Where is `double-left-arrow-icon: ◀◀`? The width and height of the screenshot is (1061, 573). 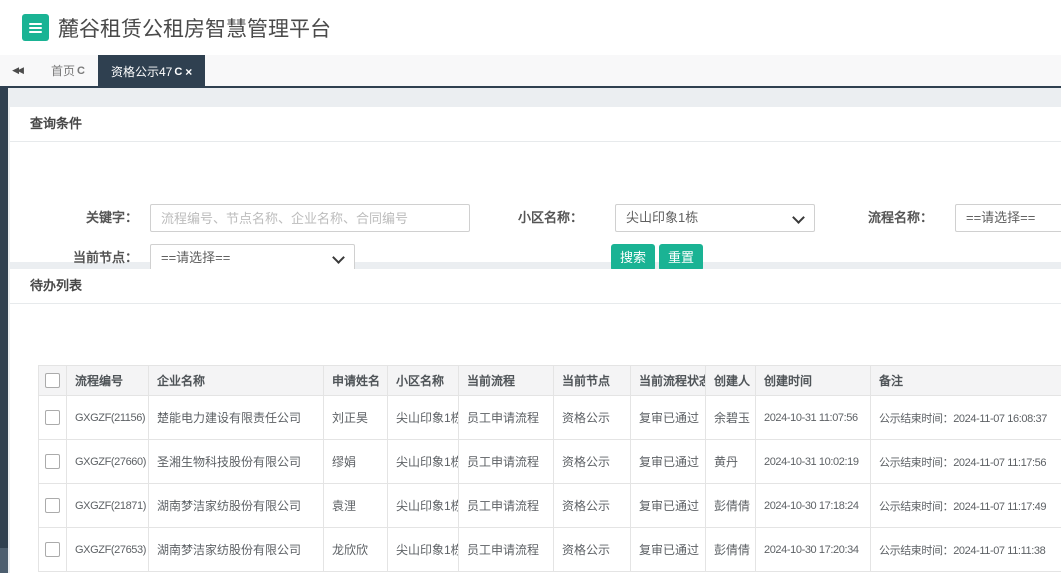 double-left-arrow-icon: ◀◀ is located at coordinates (18, 70).